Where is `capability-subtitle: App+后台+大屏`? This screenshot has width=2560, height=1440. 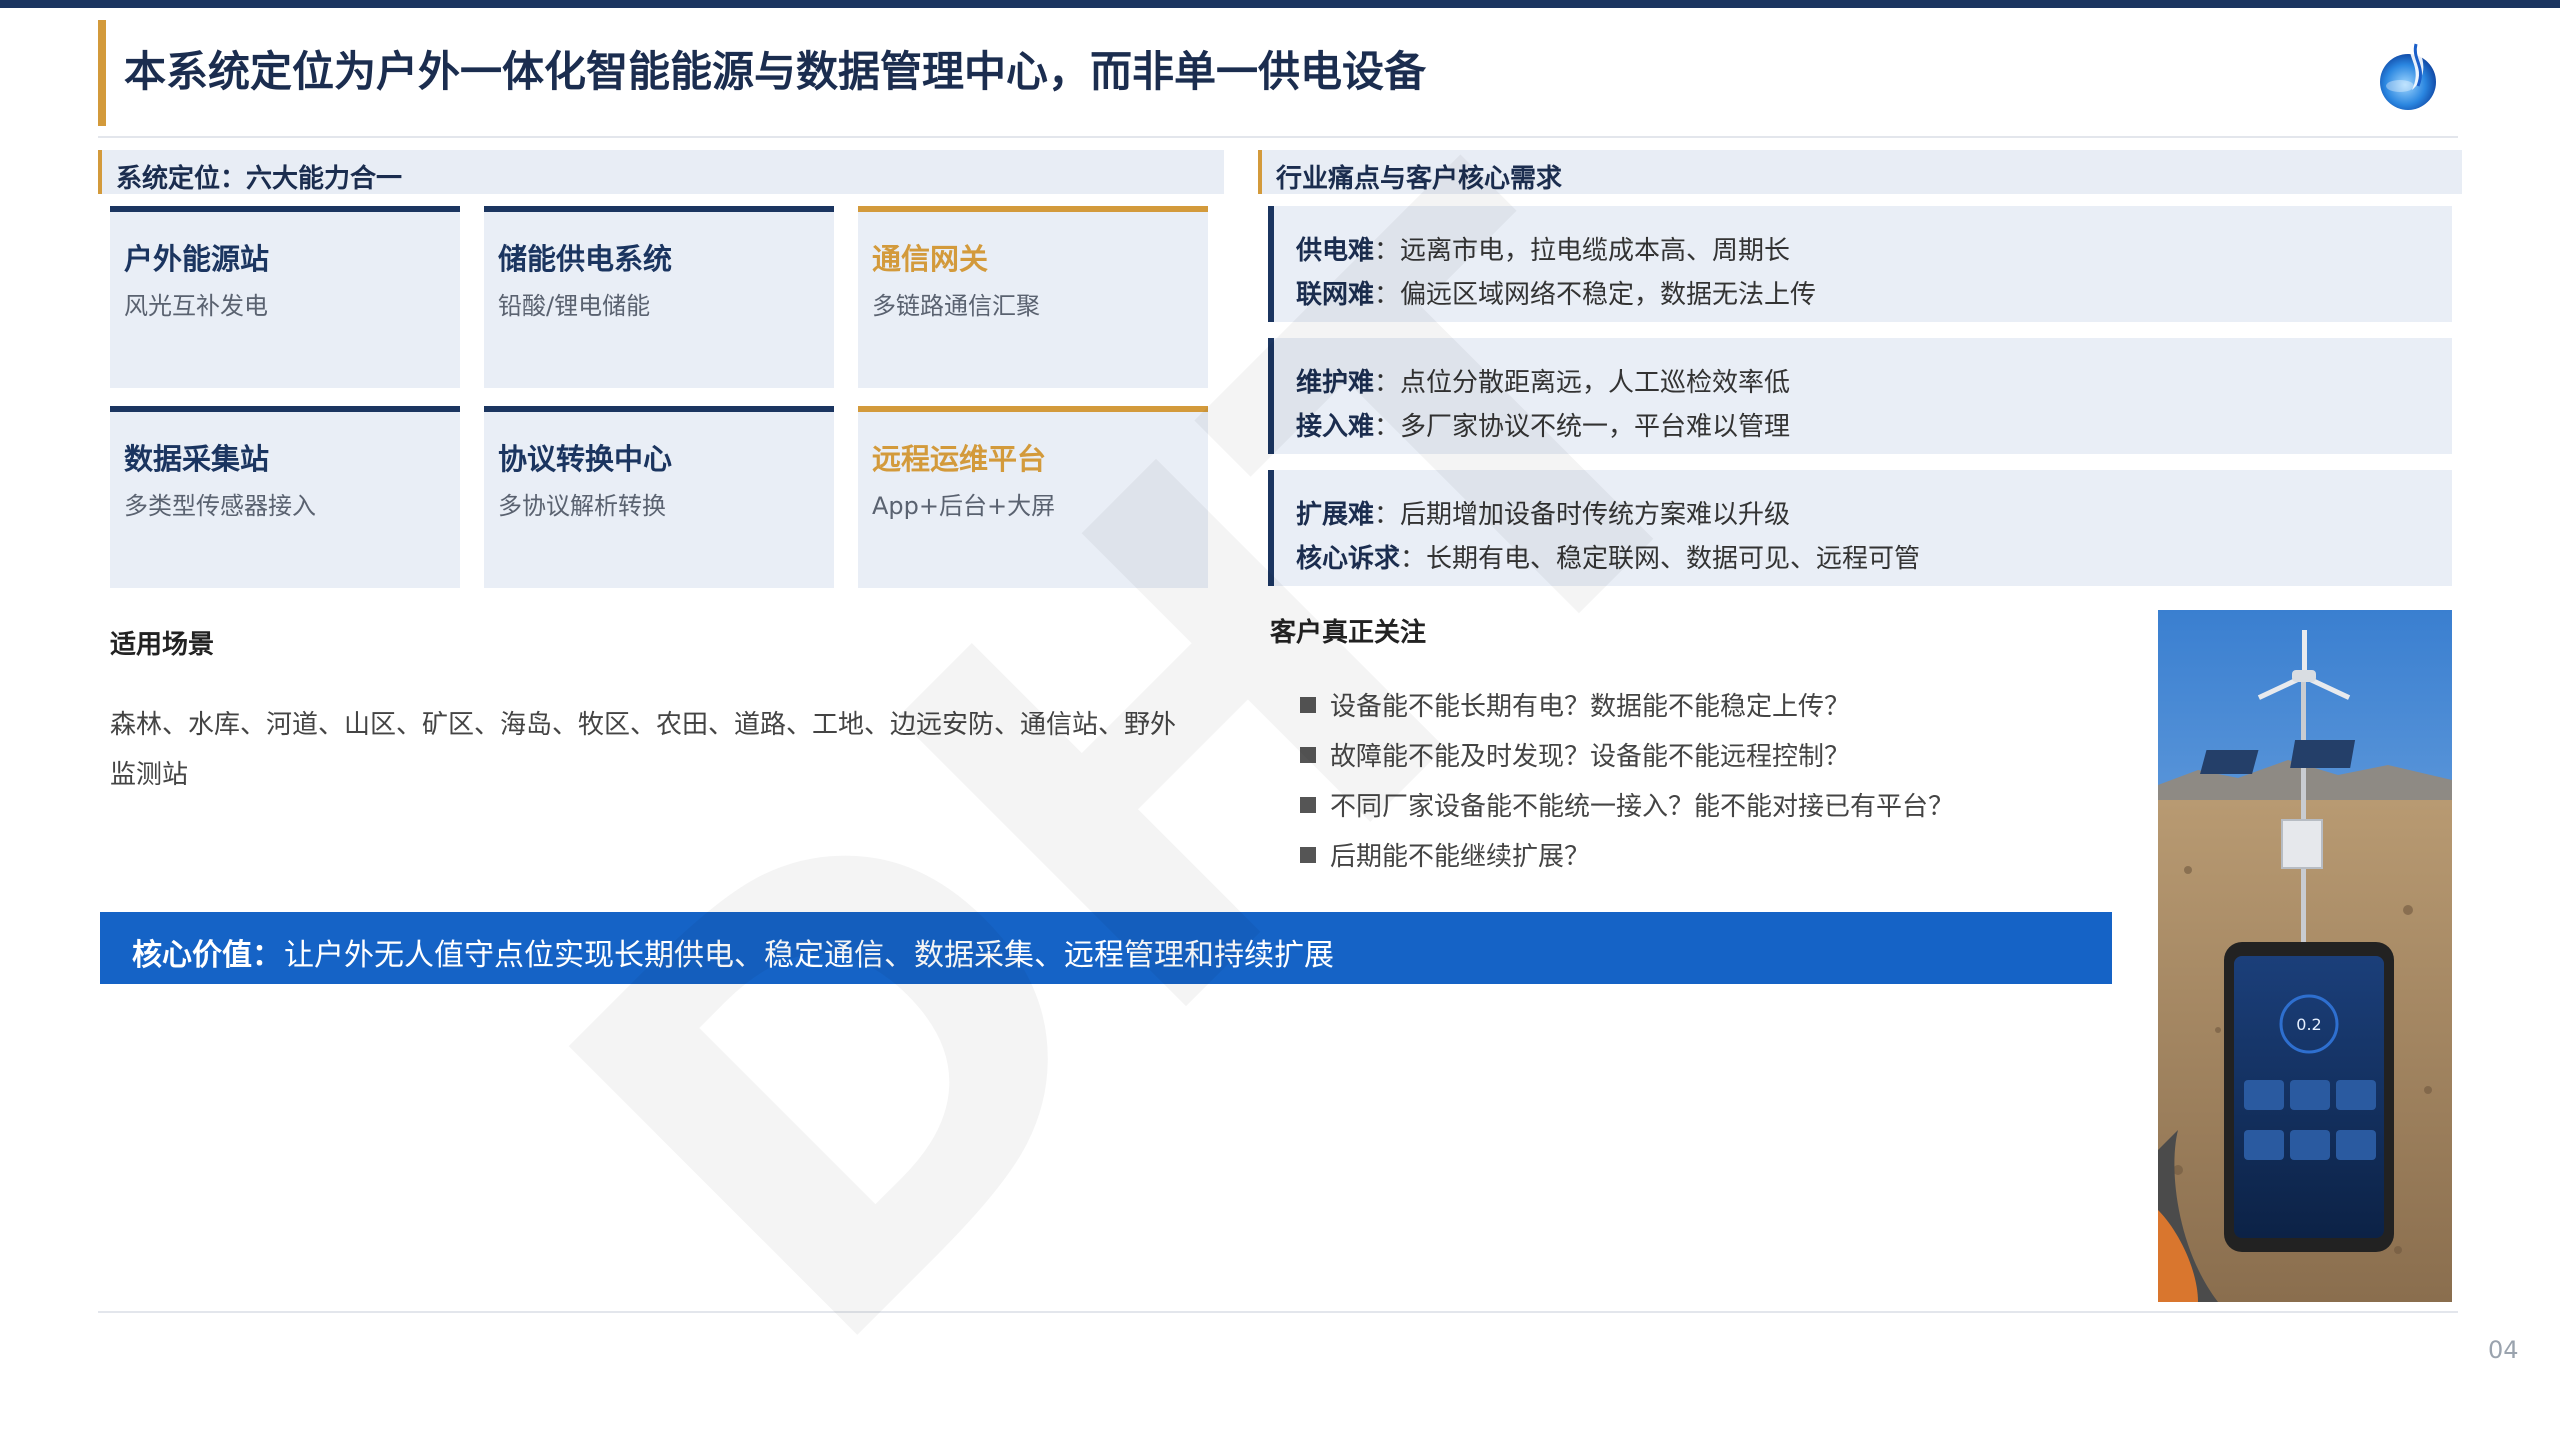
capability-subtitle: App+后台+大屏 is located at coordinates (964, 506).